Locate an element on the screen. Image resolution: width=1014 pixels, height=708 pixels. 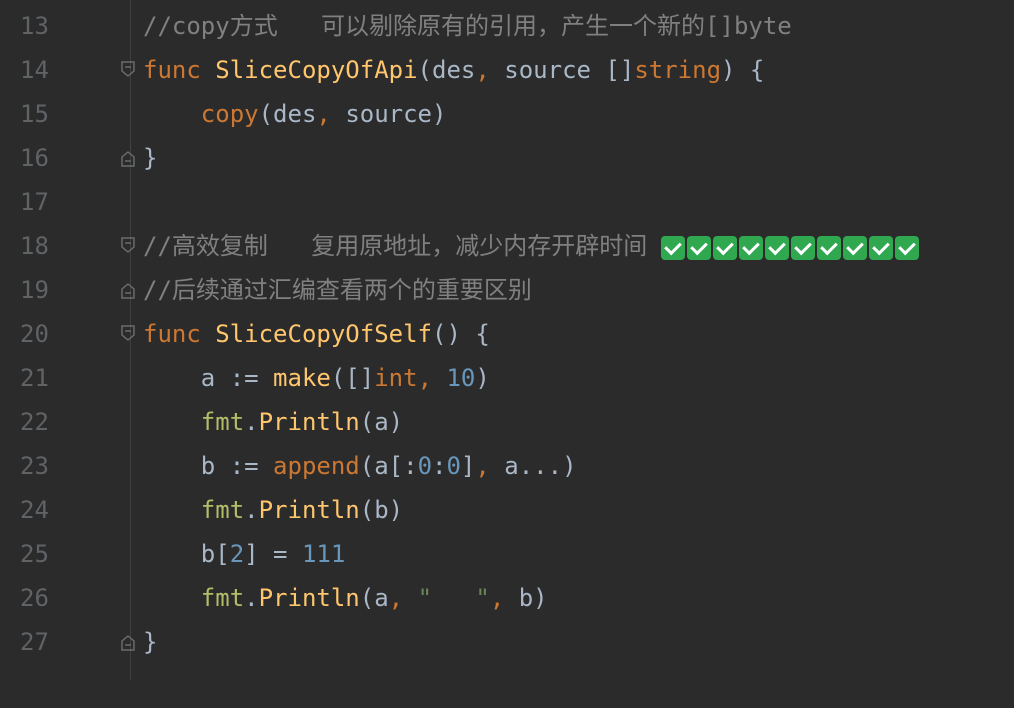
code-text: b := append(a[:0:0], a...) is located at coordinates (360, 466).